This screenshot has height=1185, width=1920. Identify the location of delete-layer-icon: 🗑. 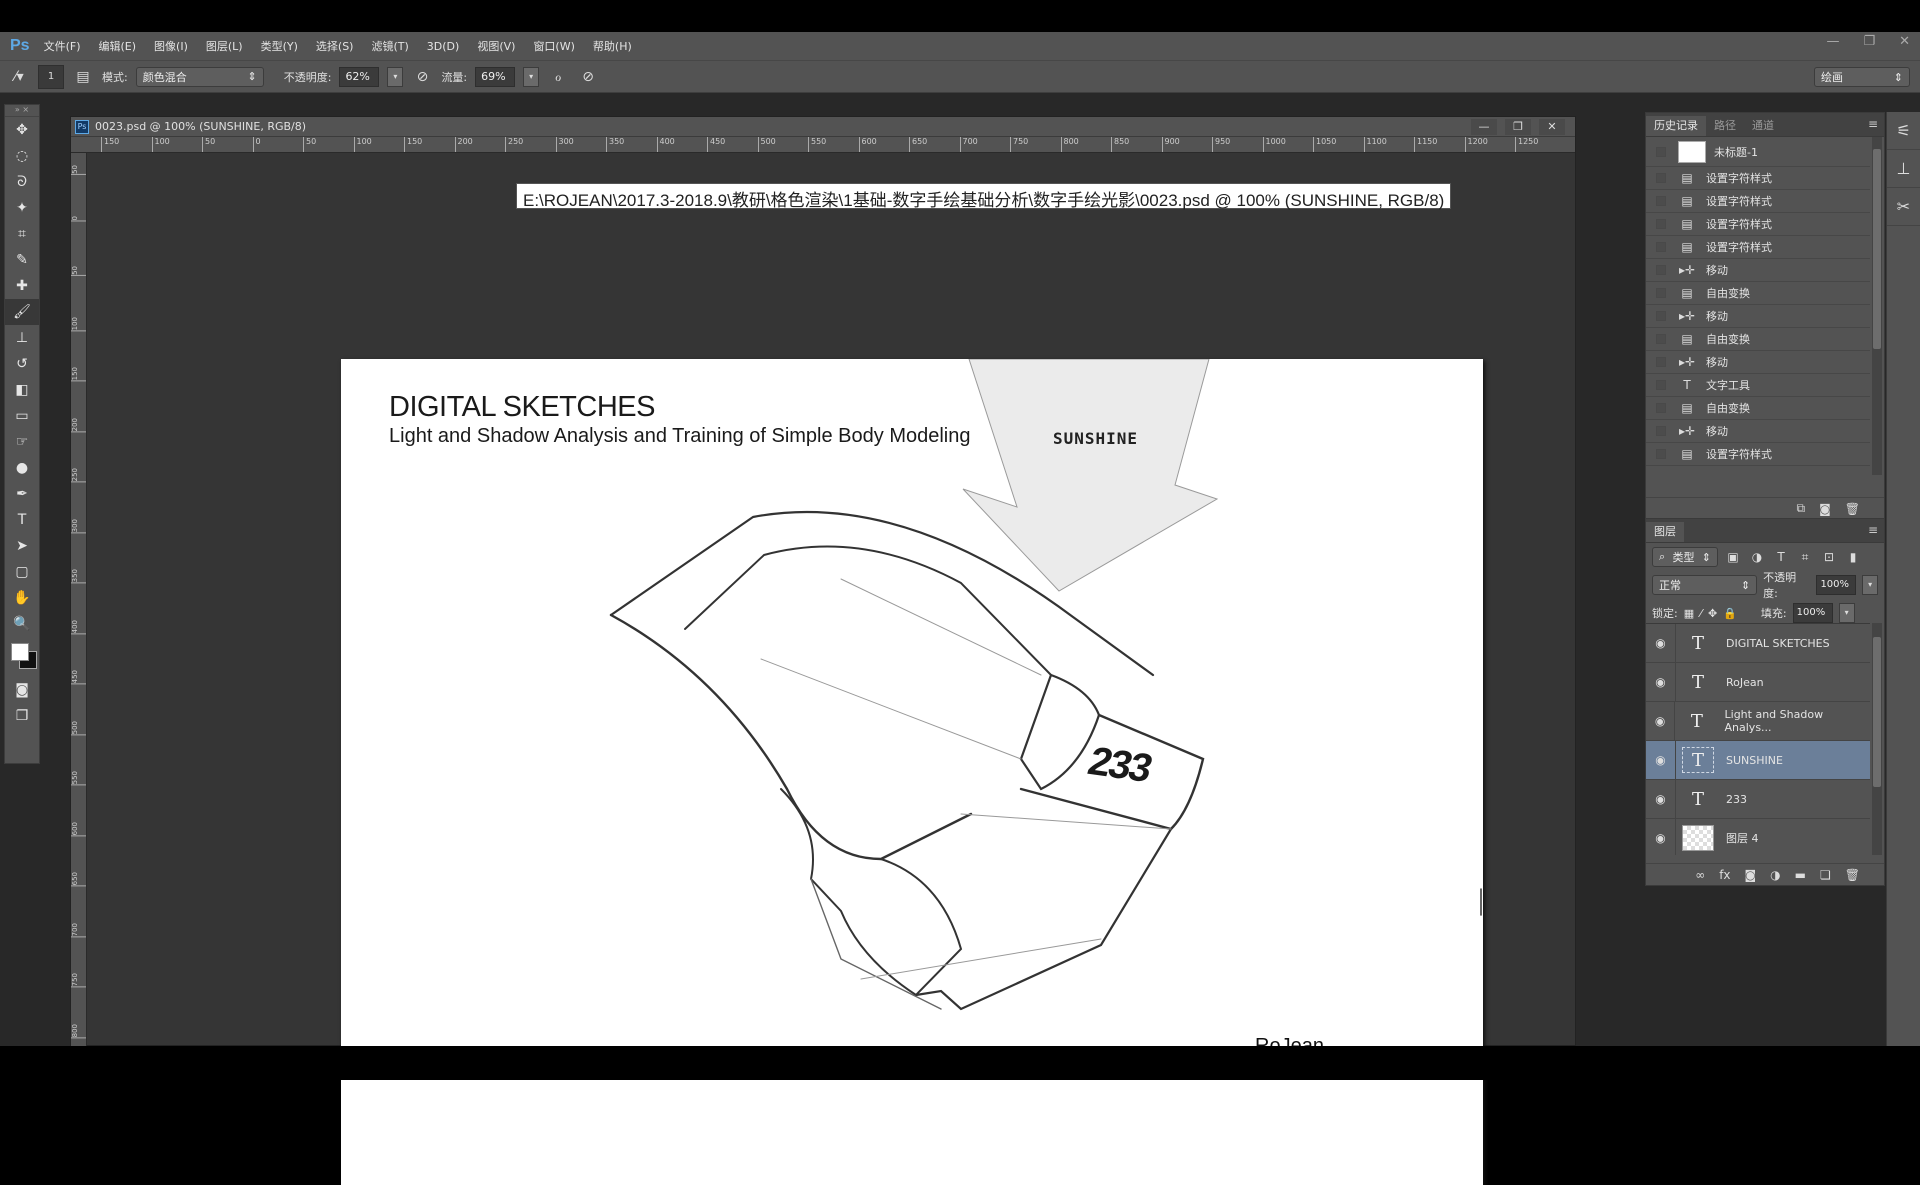
(1852, 875).